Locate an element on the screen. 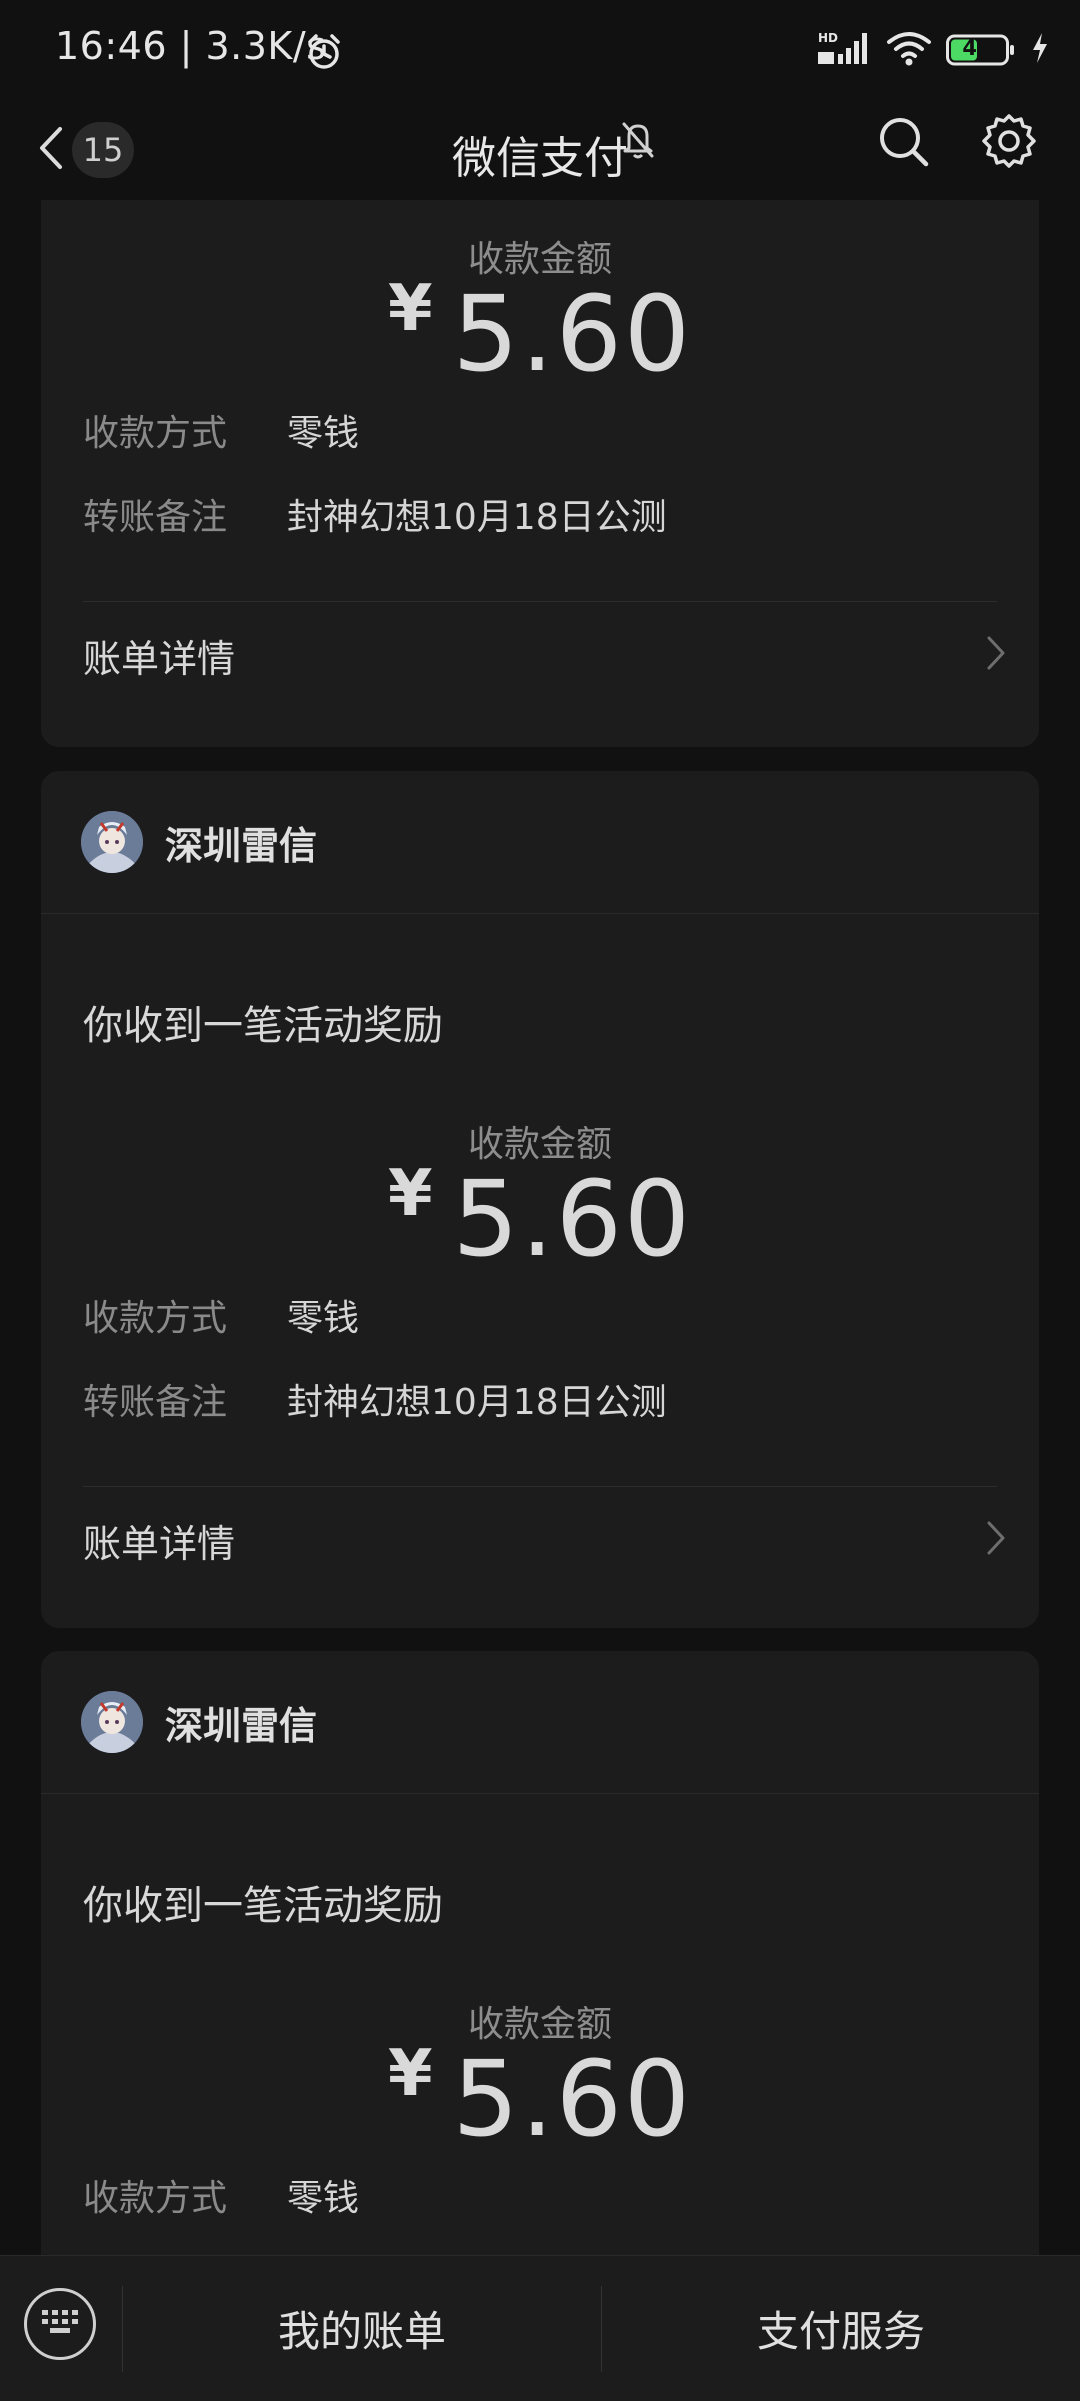 The width and height of the screenshot is (1080, 2401). hd-signal-icon: HD is located at coordinates (845, 50).